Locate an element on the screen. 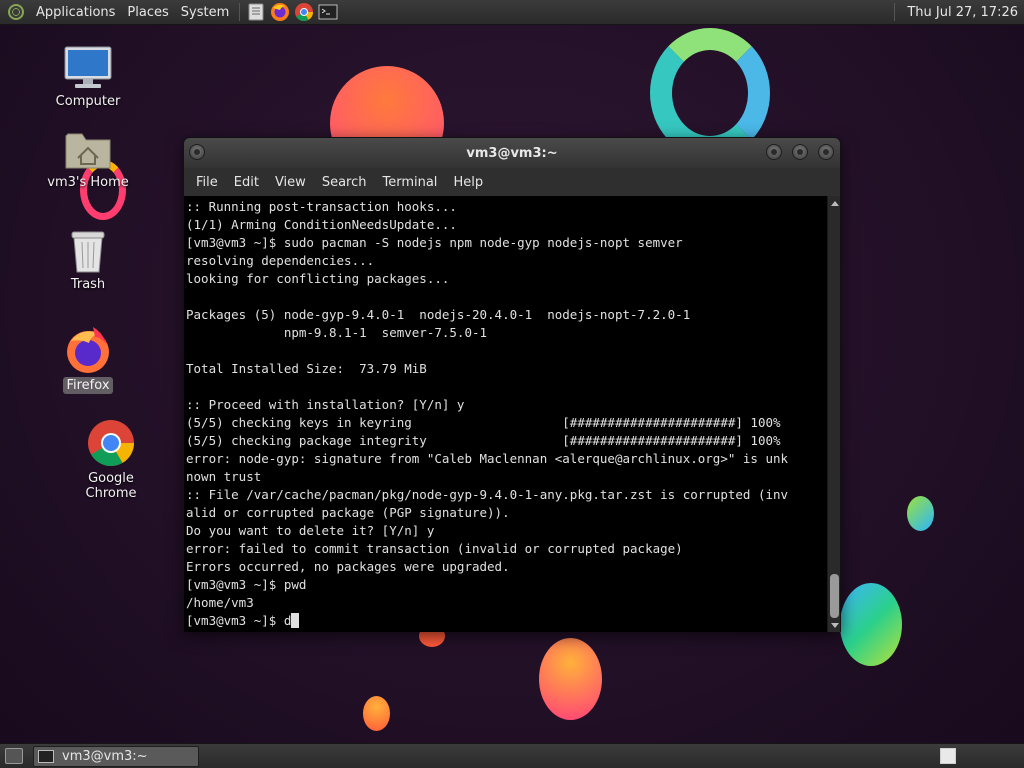 The width and height of the screenshot is (1024, 768). window-titlebar: vm3@vm3:~ is located at coordinates (512, 153).